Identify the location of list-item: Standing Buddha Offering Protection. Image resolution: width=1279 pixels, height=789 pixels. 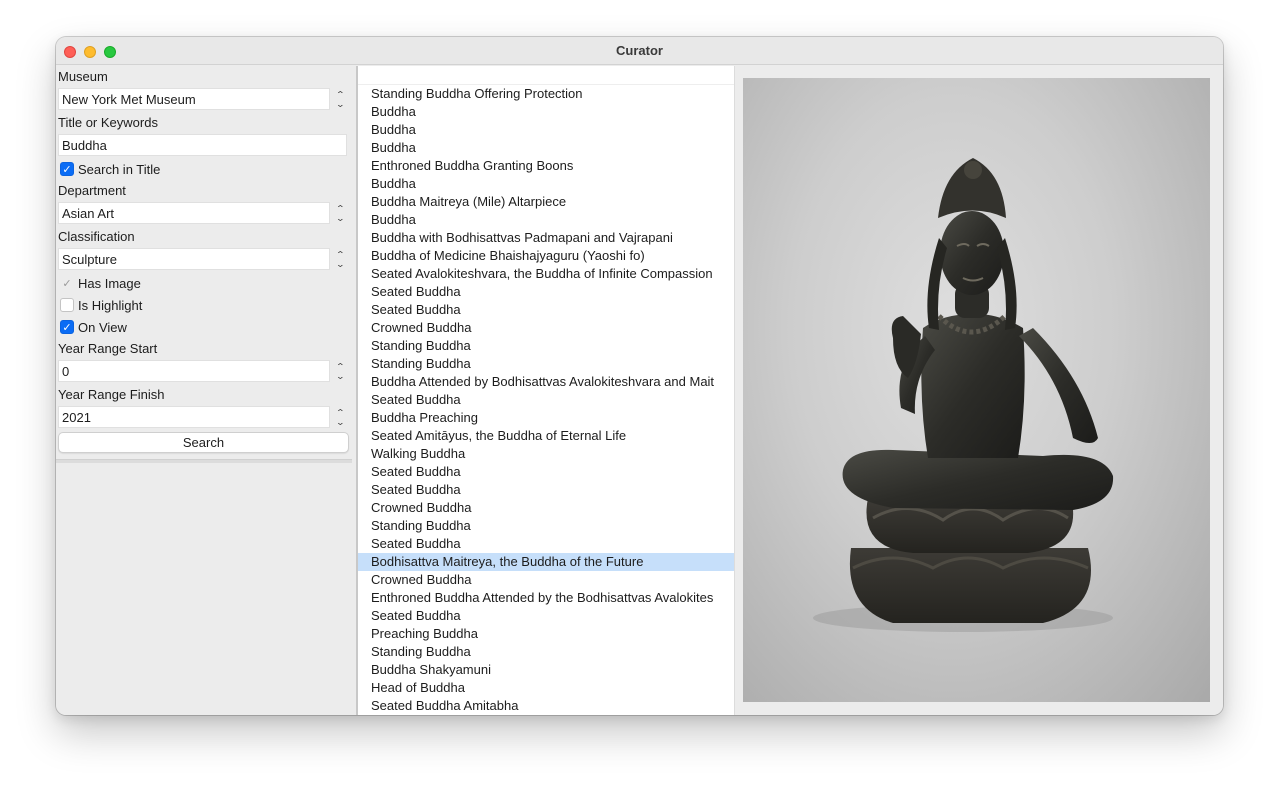
(546, 94).